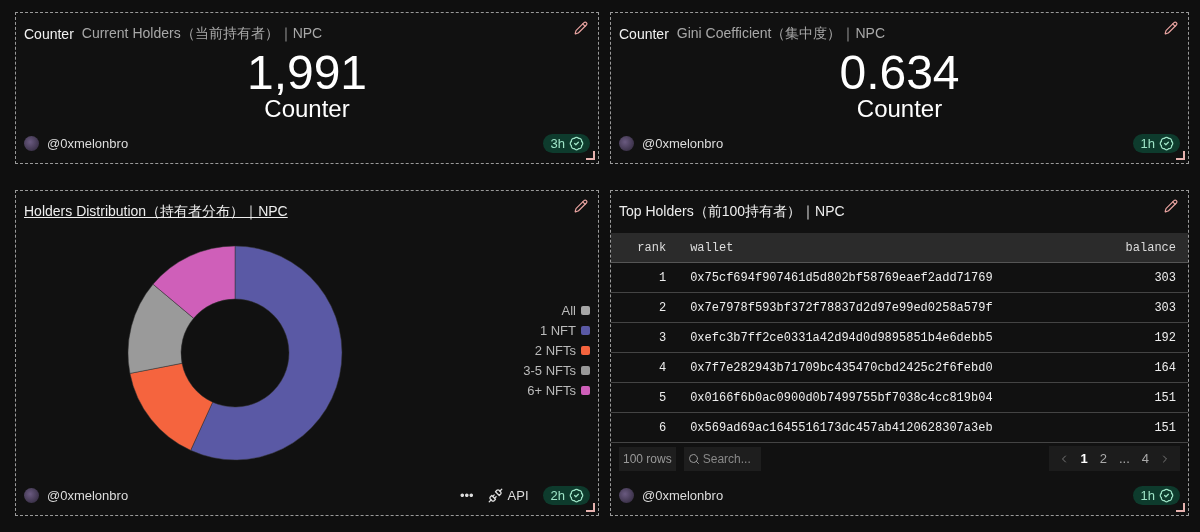 The image size is (1200, 532). What do you see at coordinates (886, 367) in the screenshot?
I see `table-cell: 0x7f7e282943b71709bc435470cbd2425c2f6febd0` at bounding box center [886, 367].